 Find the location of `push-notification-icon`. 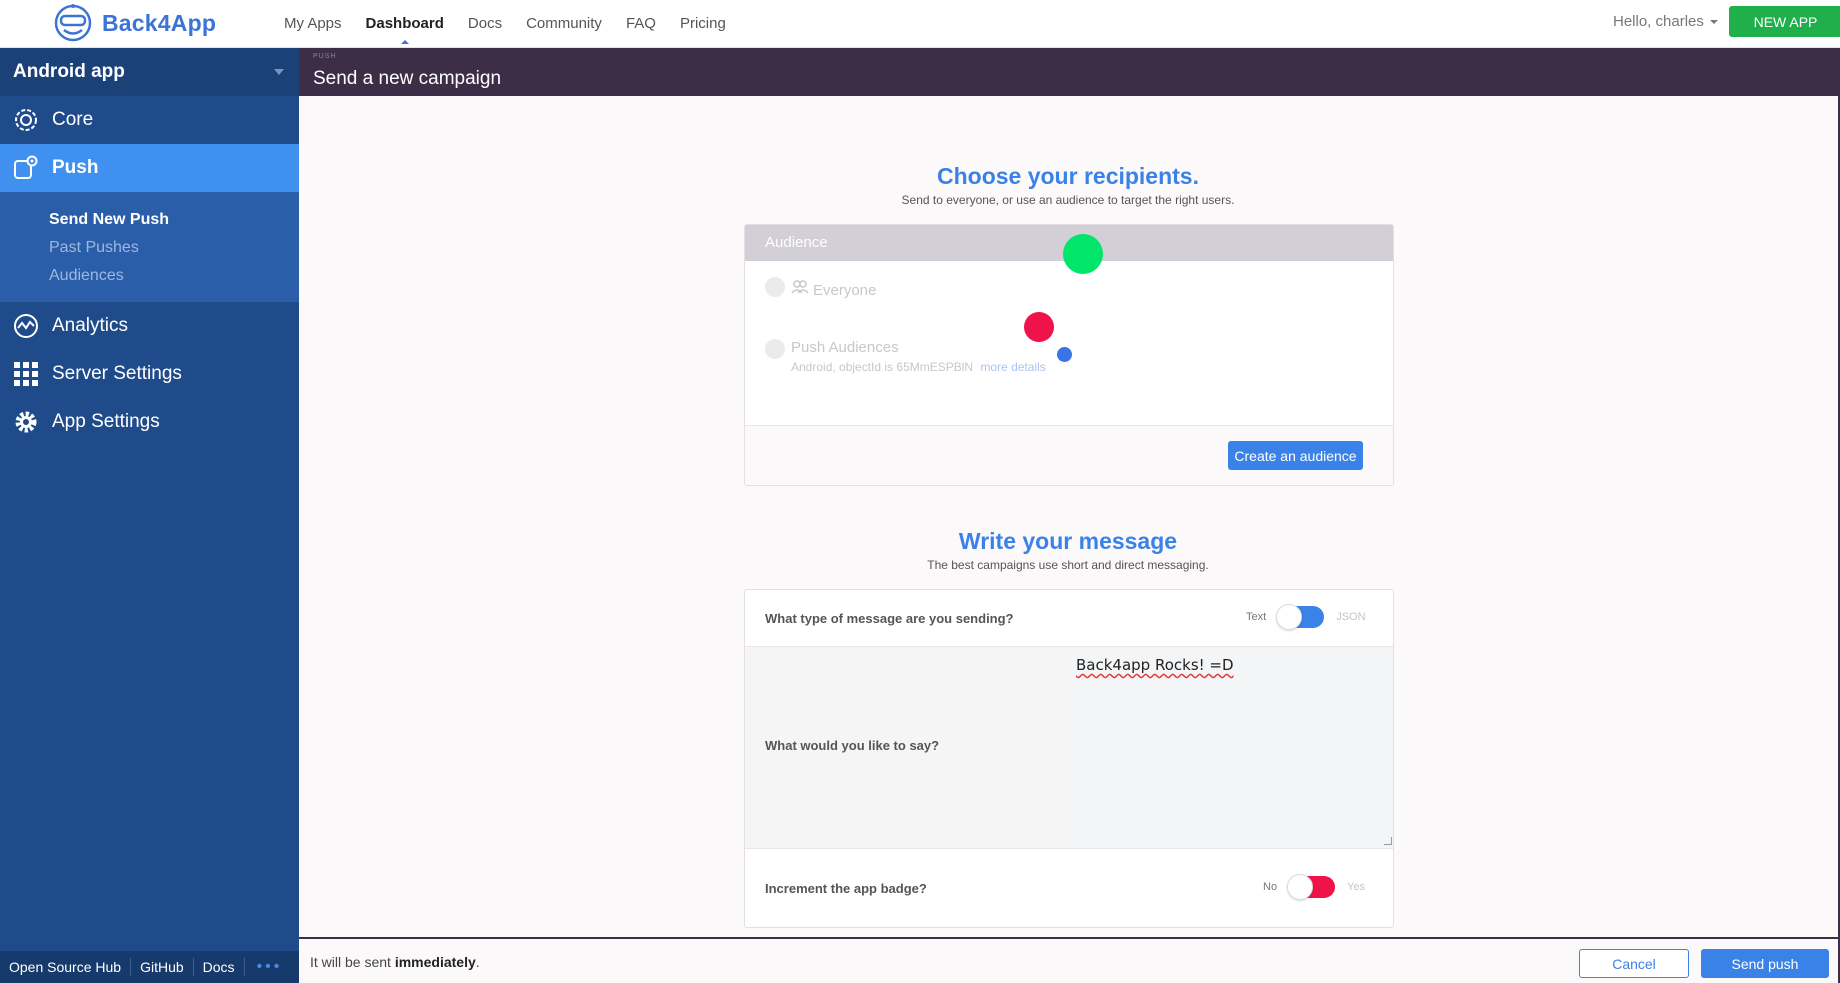

push-notification-icon is located at coordinates (26, 168).